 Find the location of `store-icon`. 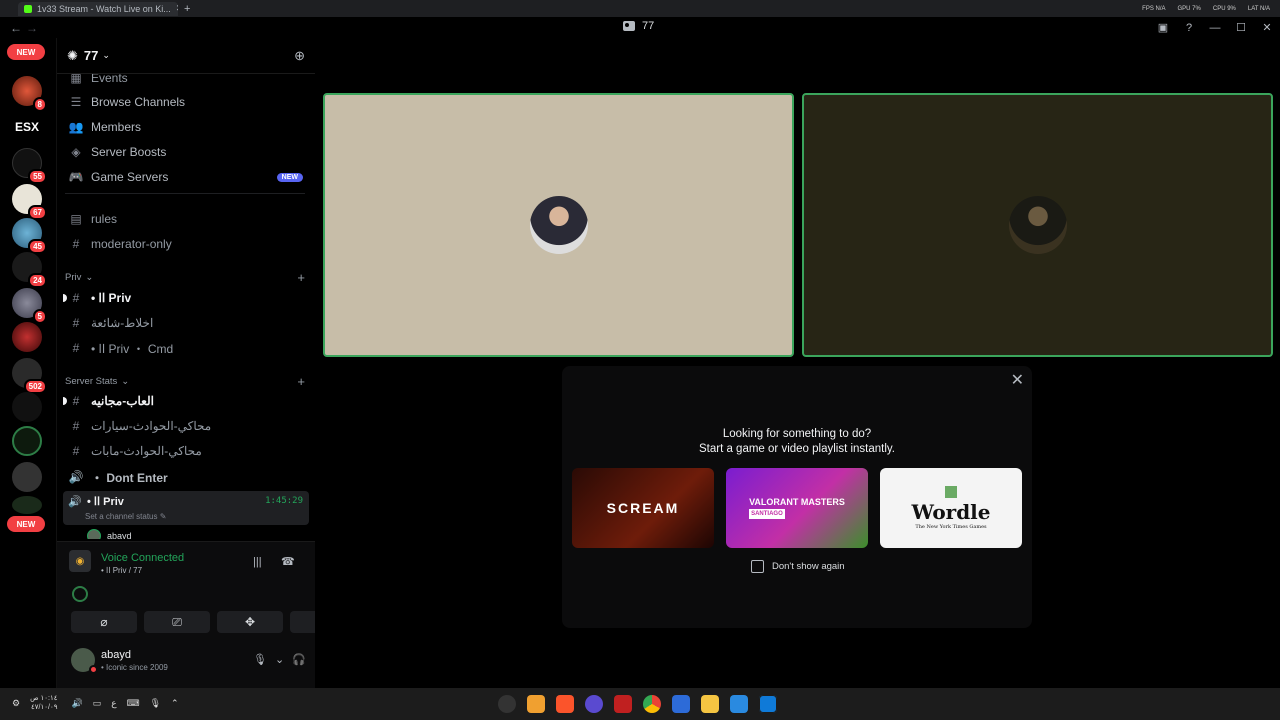

store-icon is located at coordinates (681, 704).